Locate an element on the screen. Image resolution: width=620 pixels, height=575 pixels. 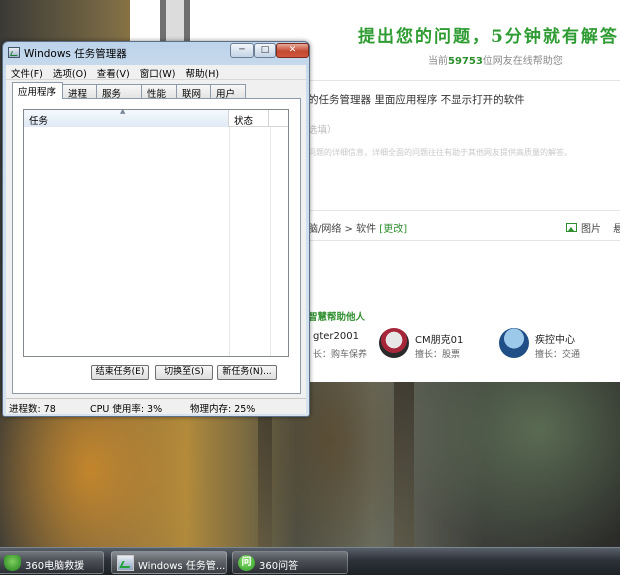
helper-name: CM朋克01 is located at coordinates (439, 340).